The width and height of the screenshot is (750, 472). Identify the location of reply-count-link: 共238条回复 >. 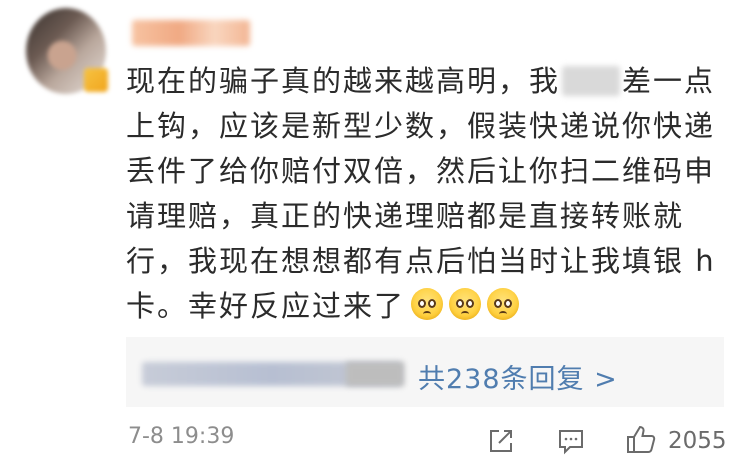
(518, 376).